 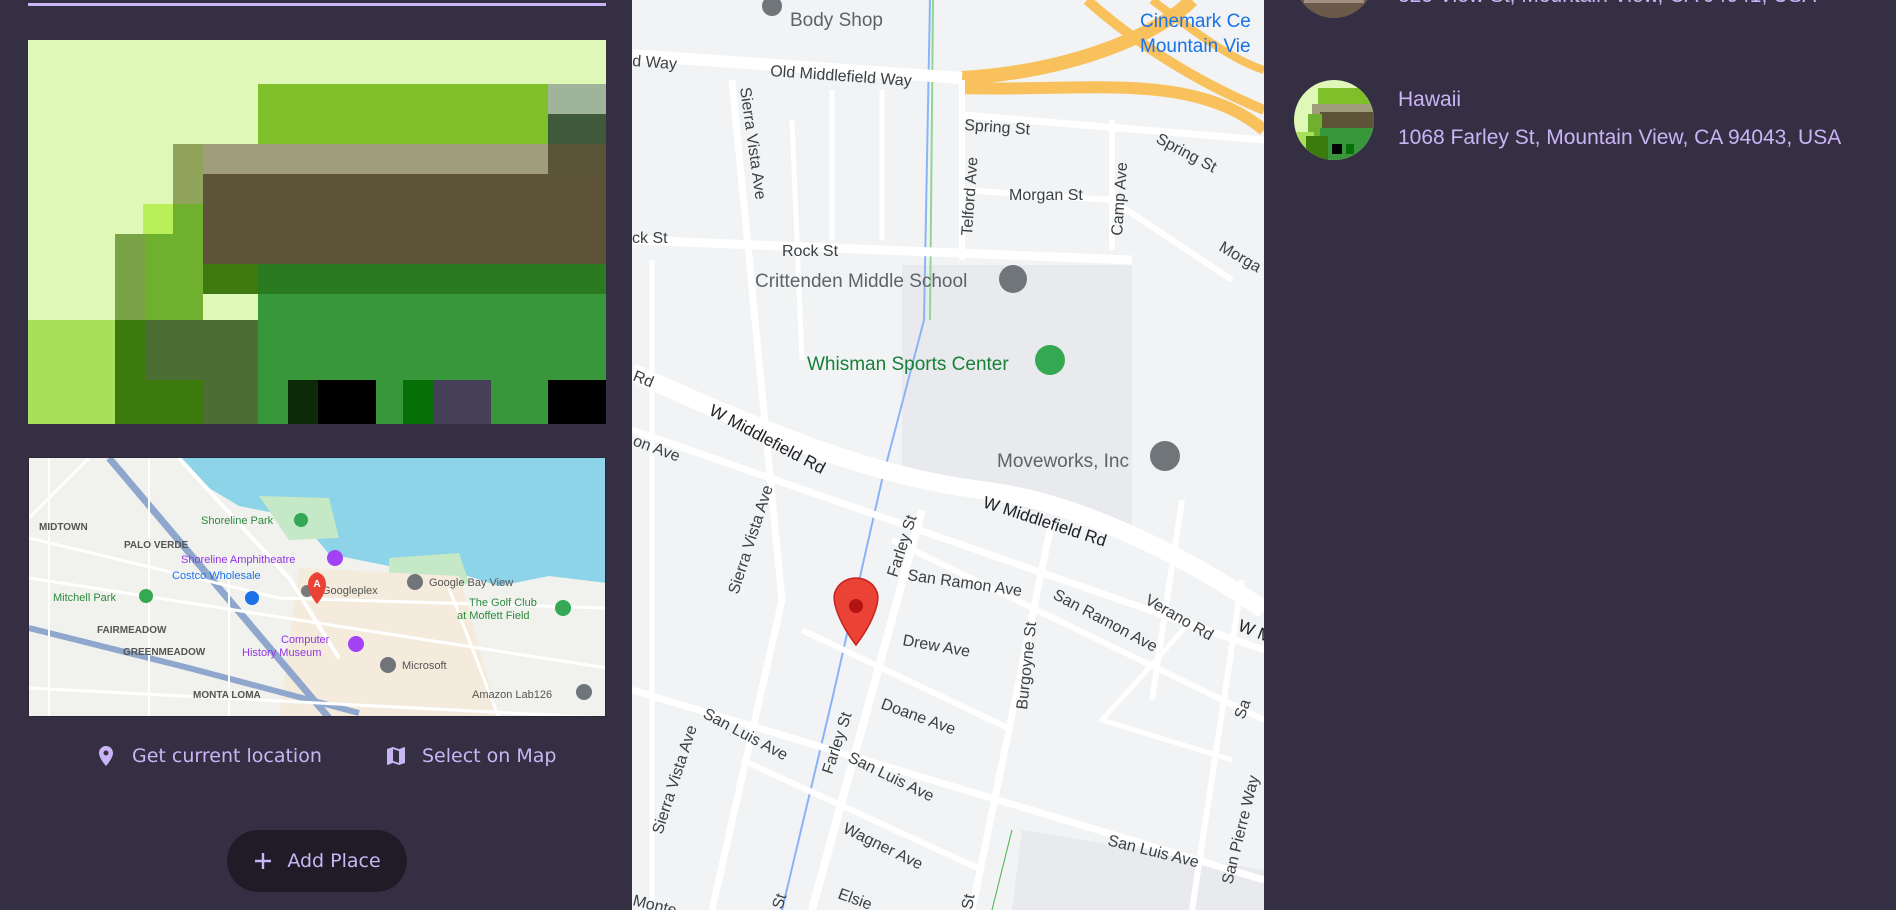 I want to click on get-current-location-button: Get current location, so click(x=208, y=756).